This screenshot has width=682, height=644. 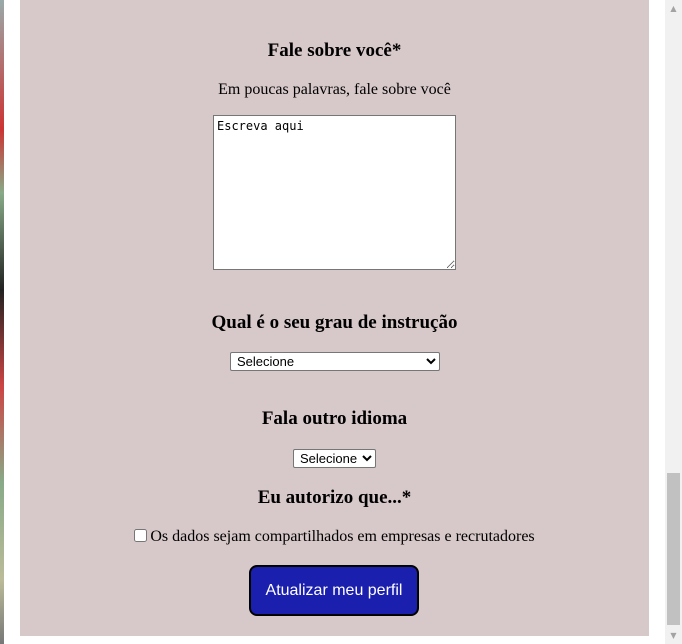 I want to click on scroll-down-icon: ▼, so click(x=673, y=635).